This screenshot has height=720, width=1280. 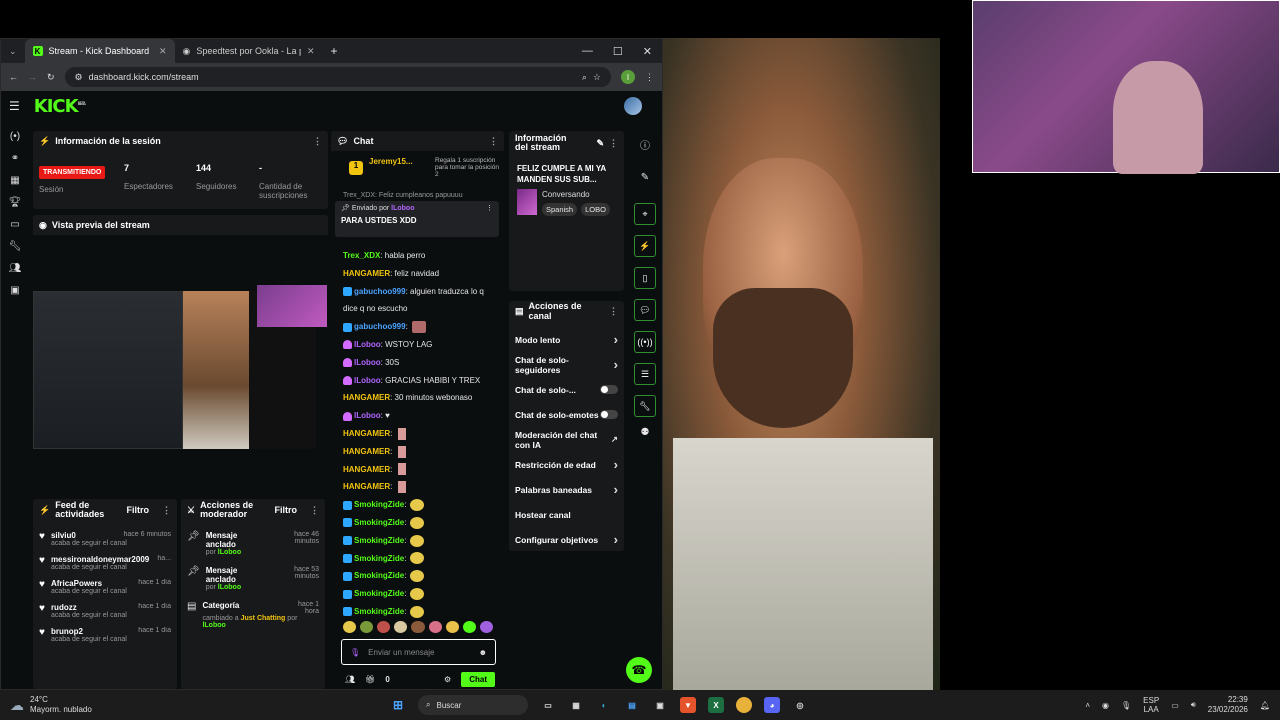 I want to click on chat-message: Trex_XDX: habla perro, so click(x=417, y=256).